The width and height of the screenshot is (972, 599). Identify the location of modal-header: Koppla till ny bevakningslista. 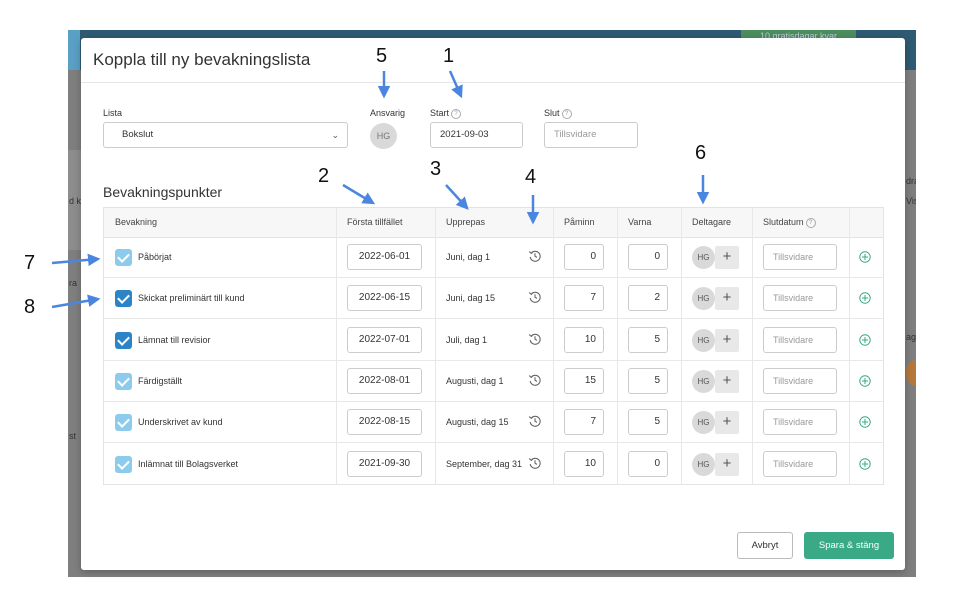
(493, 60).